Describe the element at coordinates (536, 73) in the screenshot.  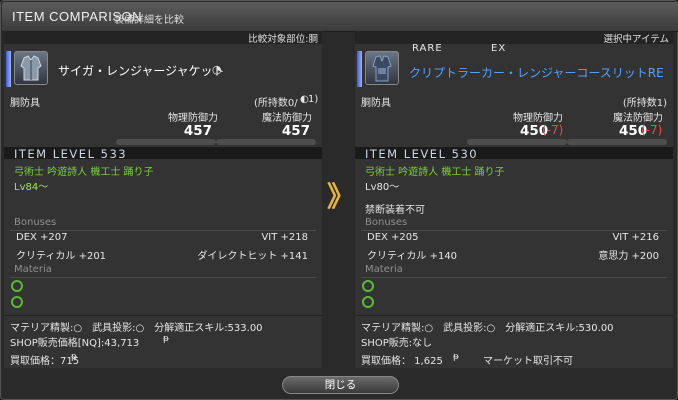
I see `item-name: クリプトラーカー・レンジャーコースリットRE` at that location.